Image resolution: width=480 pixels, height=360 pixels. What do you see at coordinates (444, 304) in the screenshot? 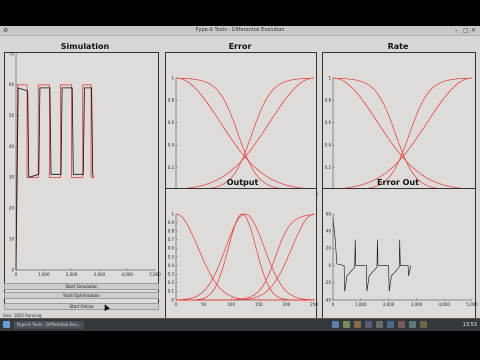
I see `error-out-xtick: 4,000` at bounding box center [444, 304].